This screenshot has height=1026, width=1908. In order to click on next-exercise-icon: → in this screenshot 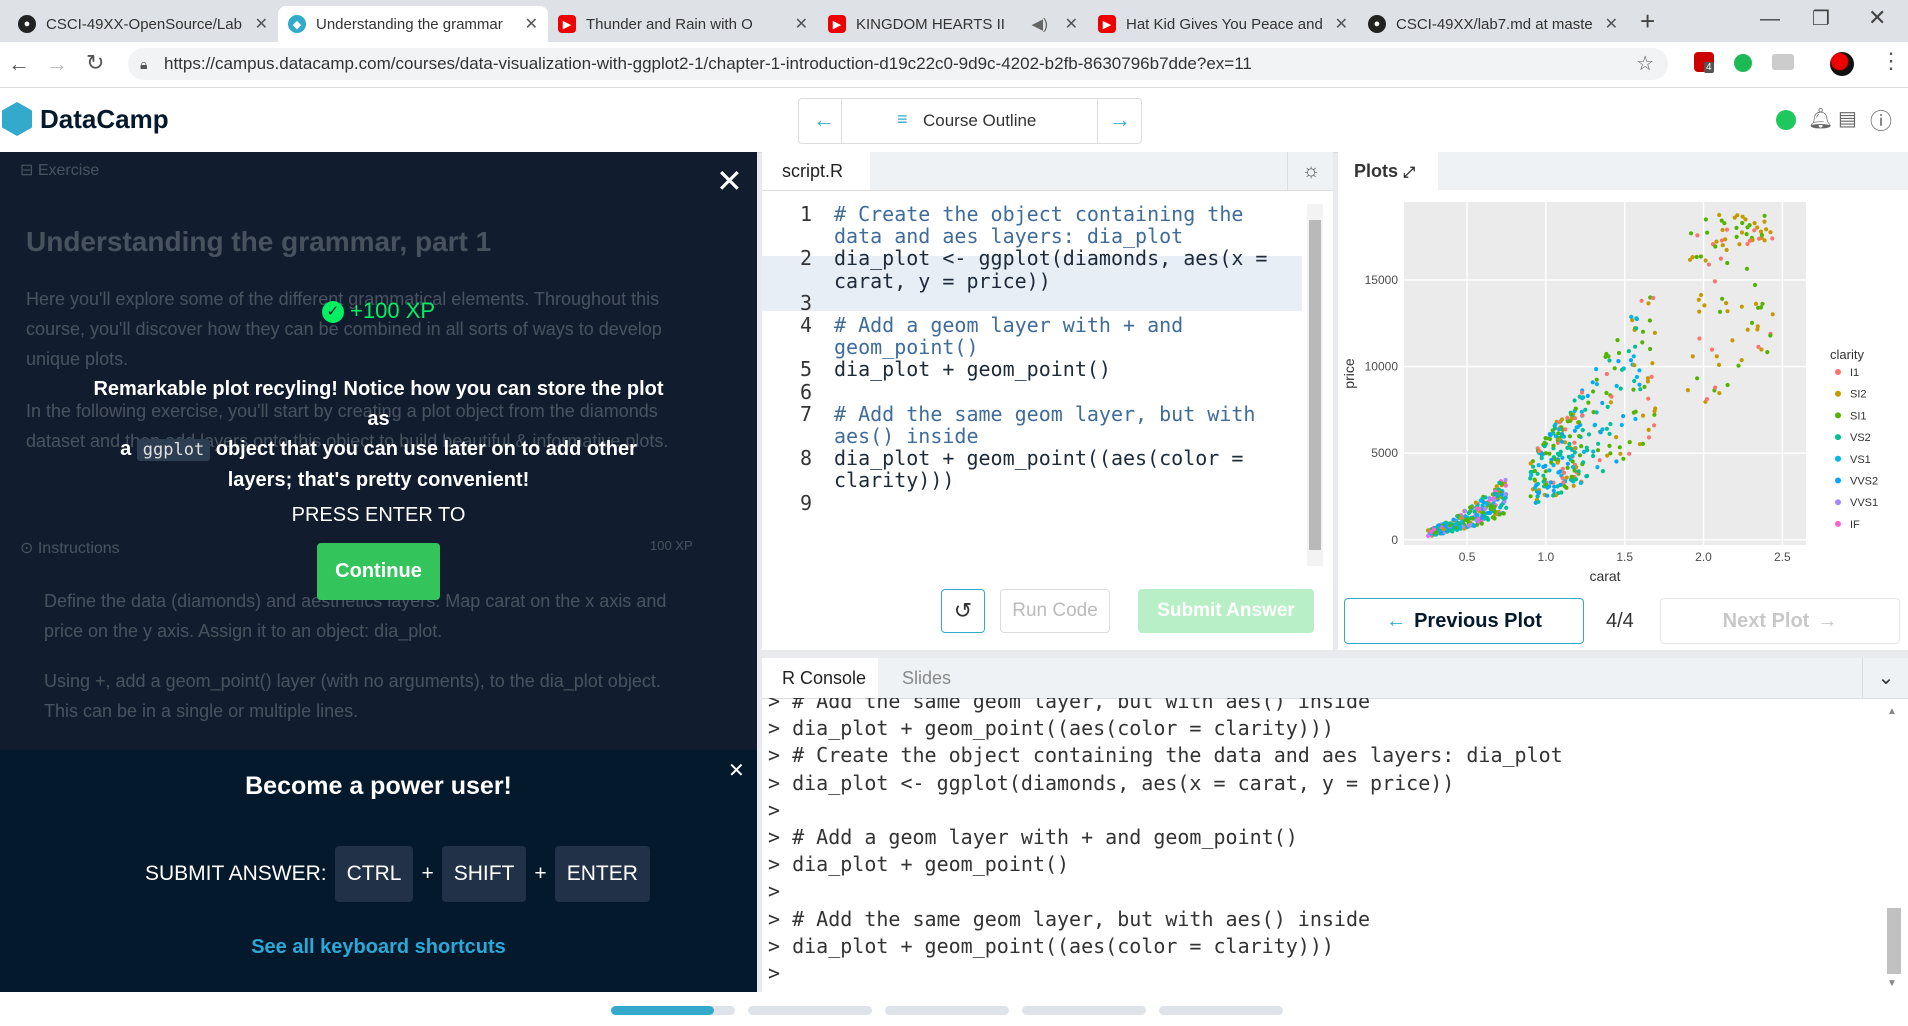, I will do `click(1120, 120)`.